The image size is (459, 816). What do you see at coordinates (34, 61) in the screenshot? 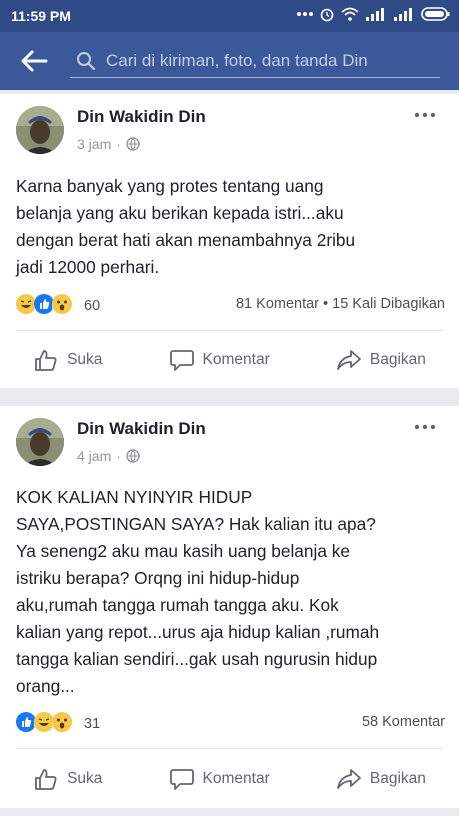
I see `back-arrow-icon` at bounding box center [34, 61].